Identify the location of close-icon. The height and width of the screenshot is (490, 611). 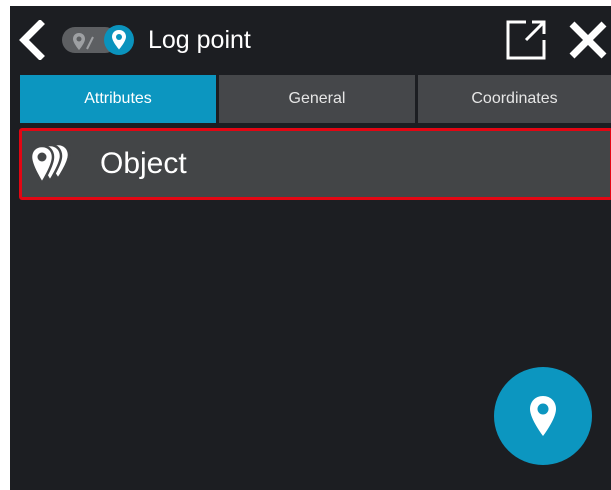
(588, 40).